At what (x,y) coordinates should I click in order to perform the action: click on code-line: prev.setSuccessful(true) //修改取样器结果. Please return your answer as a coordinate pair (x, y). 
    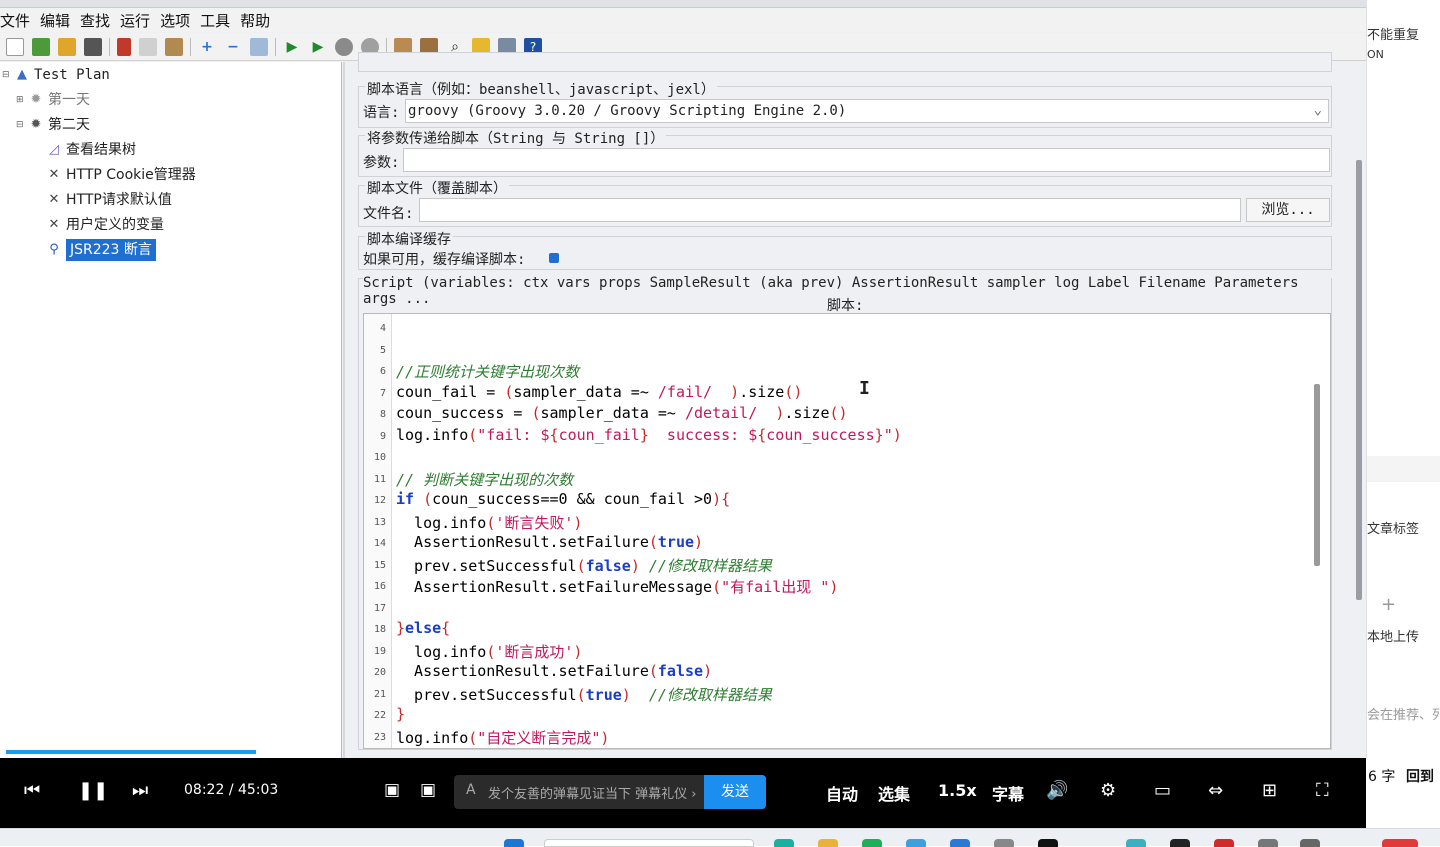
    Looking at the image, I should click on (584, 694).